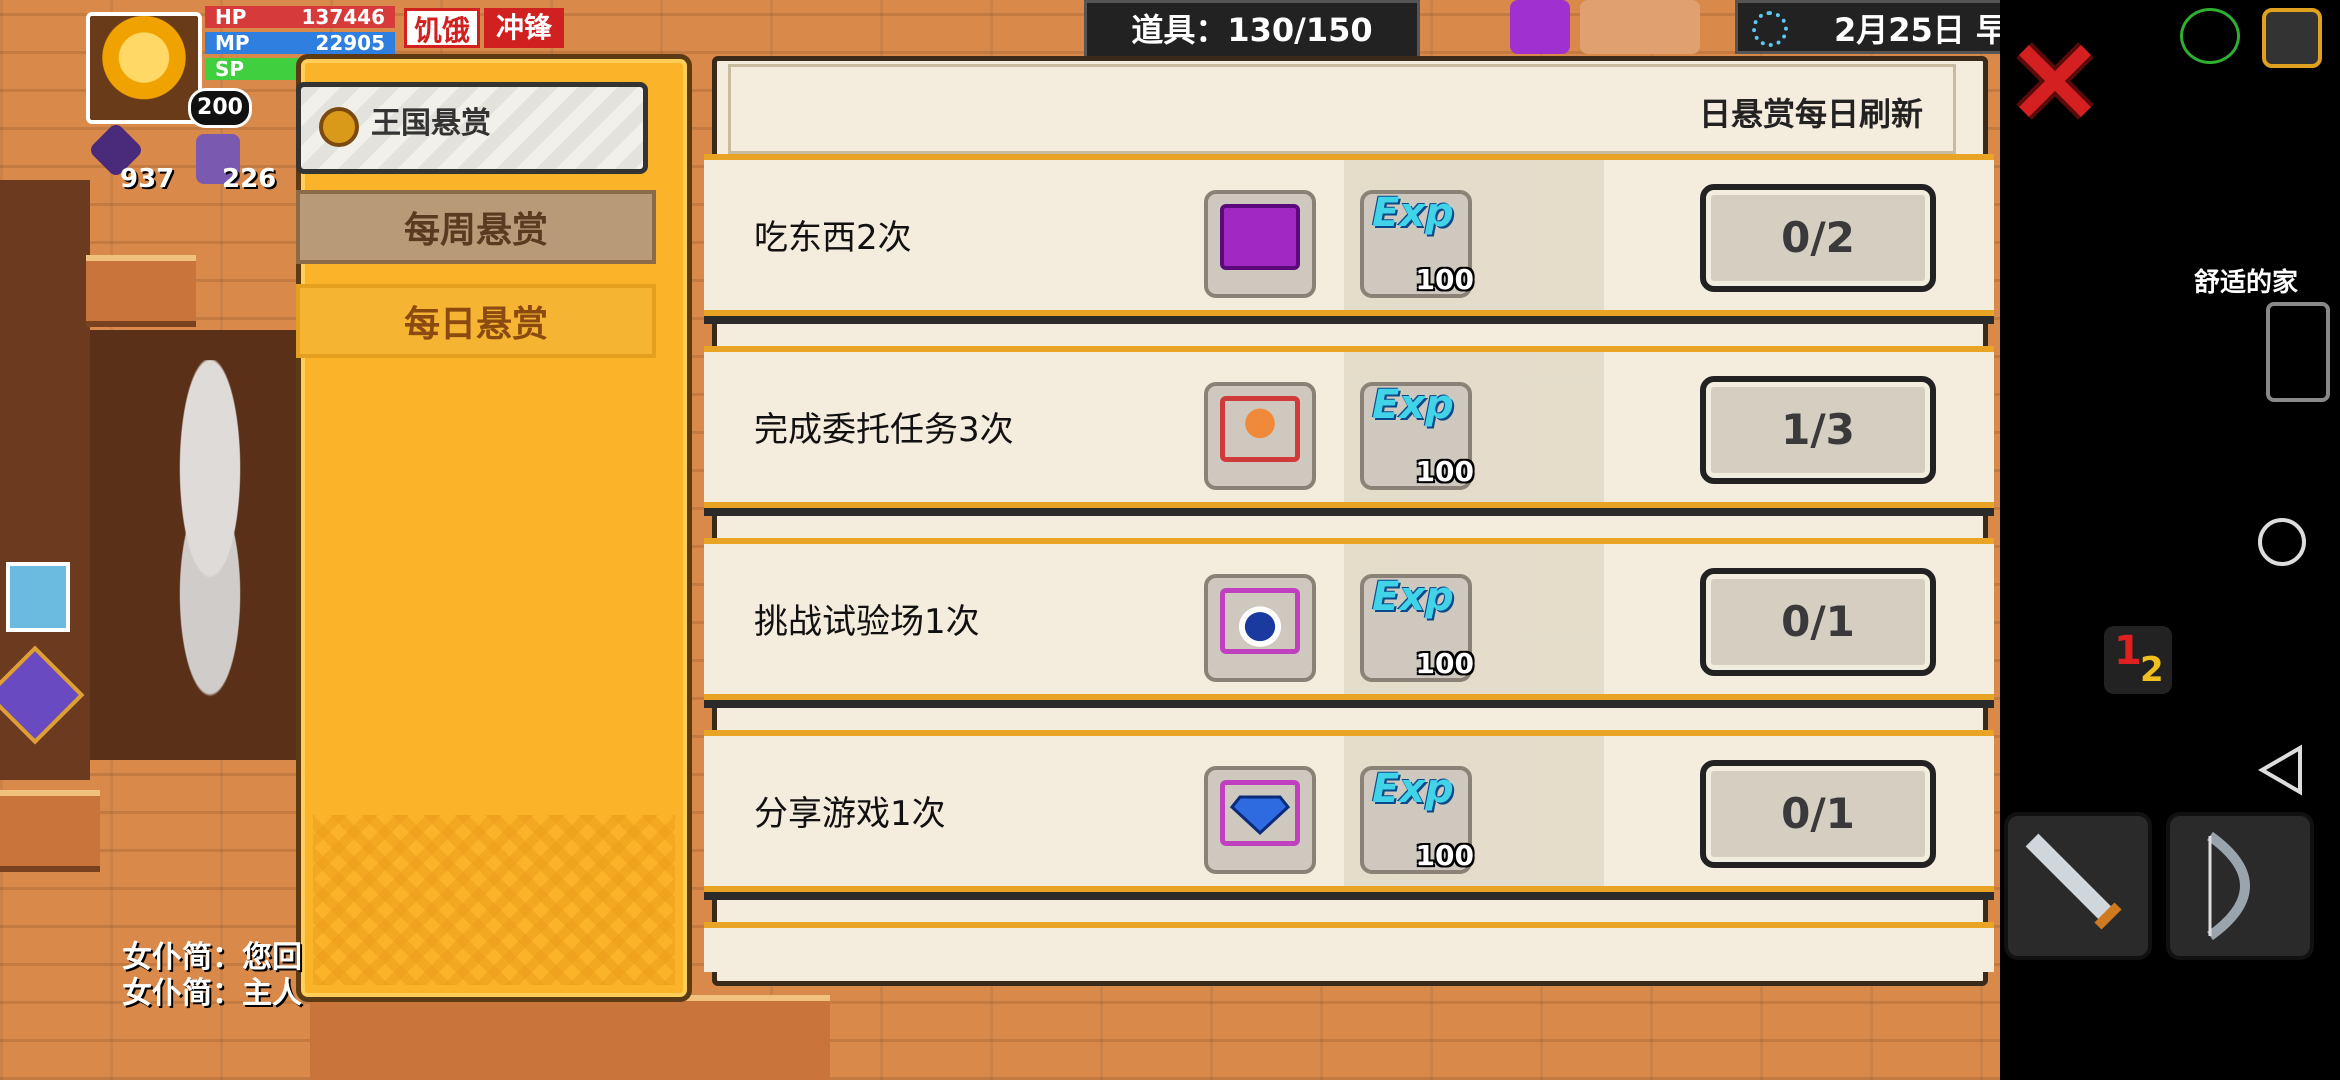 This screenshot has height=1080, width=2340. I want to click on bounty-task: 分享游戏1次, so click(850, 814).